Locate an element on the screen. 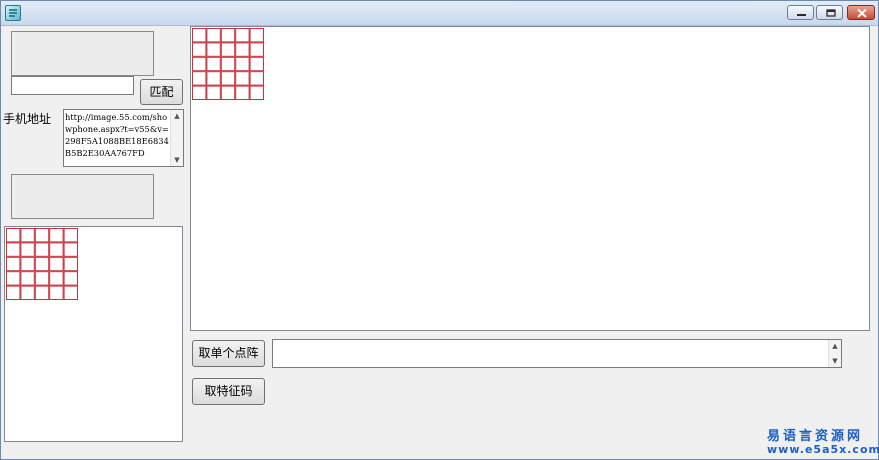  close-icon is located at coordinates (862, 13).